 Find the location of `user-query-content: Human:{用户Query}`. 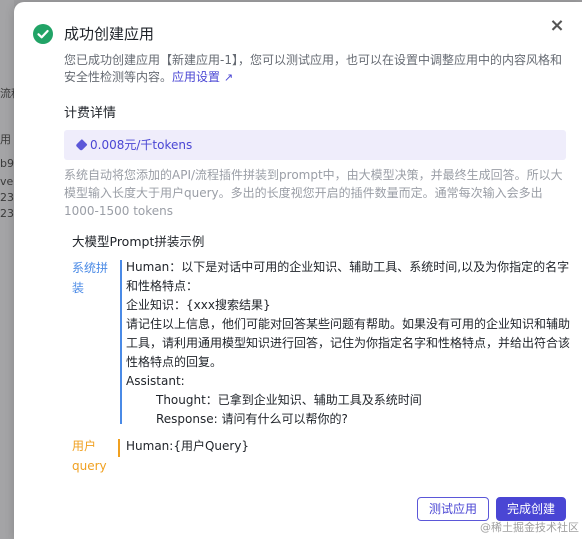

user-query-content: Human:{用户Query} is located at coordinates (188, 446).